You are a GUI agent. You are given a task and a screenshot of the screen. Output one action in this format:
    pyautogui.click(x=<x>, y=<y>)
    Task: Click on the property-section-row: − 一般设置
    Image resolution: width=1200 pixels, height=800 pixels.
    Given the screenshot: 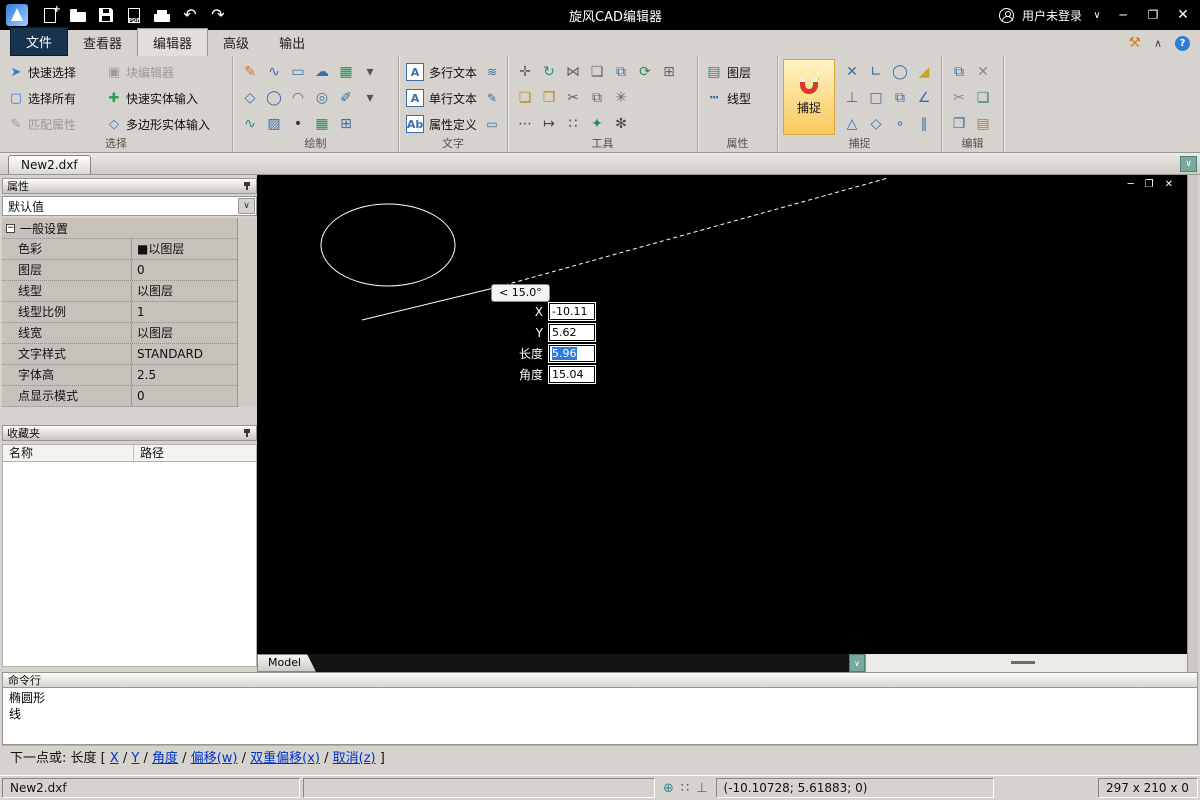 What is the action you would take?
    pyautogui.click(x=129, y=228)
    